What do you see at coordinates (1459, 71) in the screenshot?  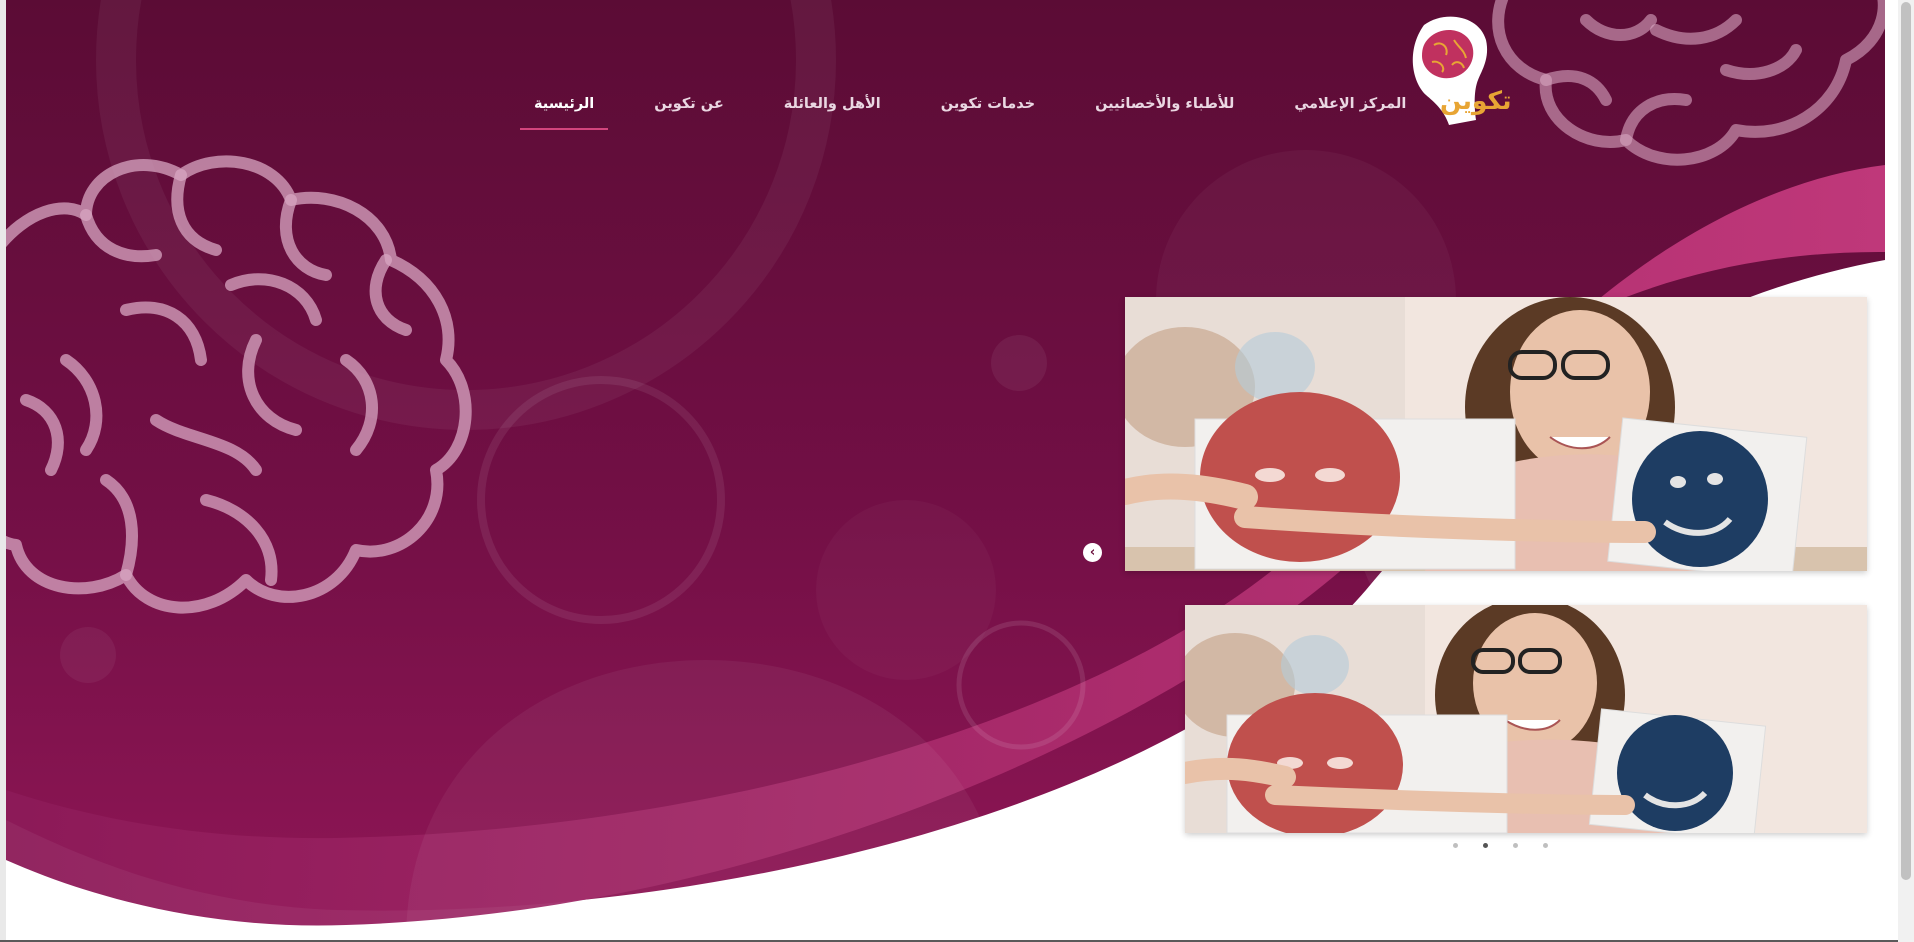 I see `logo: تكوين` at bounding box center [1459, 71].